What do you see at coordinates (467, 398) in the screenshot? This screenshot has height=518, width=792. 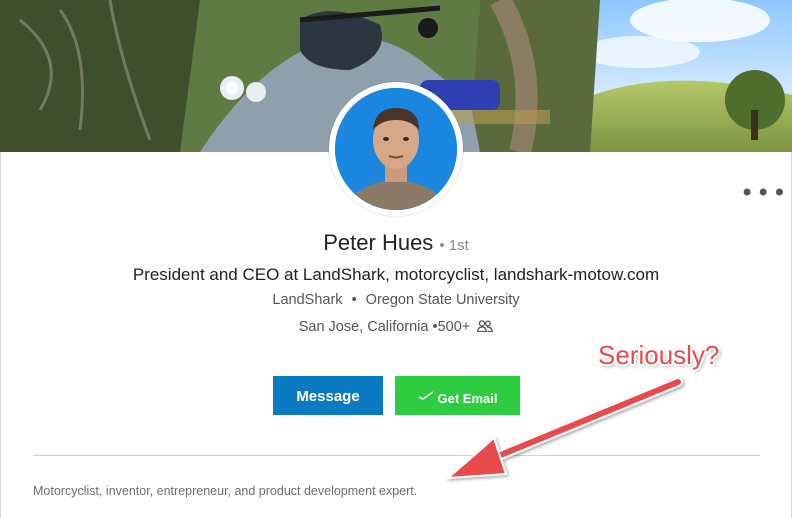 I see `get-email-label: Get Email` at bounding box center [467, 398].